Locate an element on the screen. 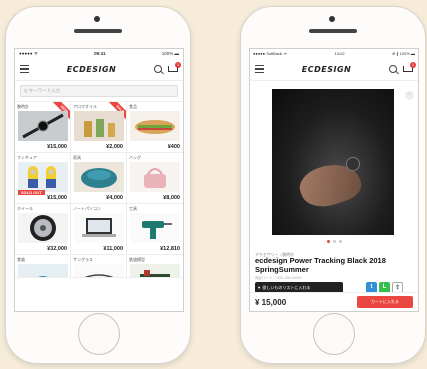  product-price: ¥32,000 is located at coordinates (57, 249).